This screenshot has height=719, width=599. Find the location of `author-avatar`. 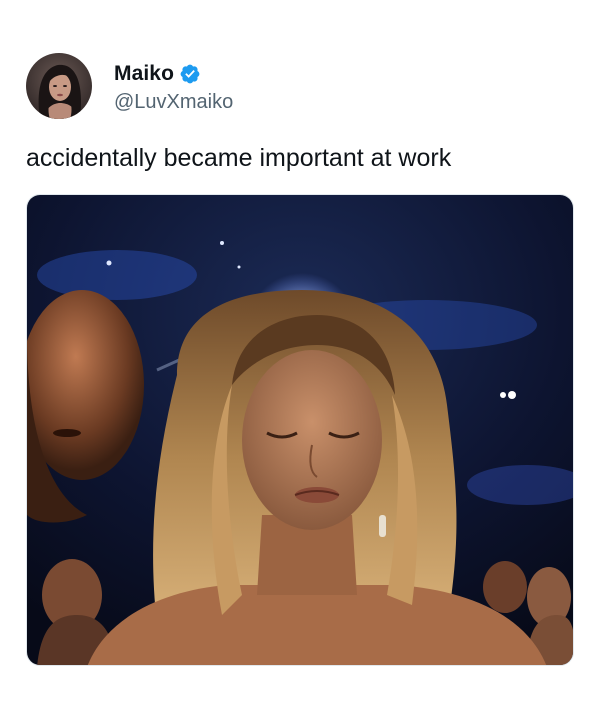

author-avatar is located at coordinates (59, 86).